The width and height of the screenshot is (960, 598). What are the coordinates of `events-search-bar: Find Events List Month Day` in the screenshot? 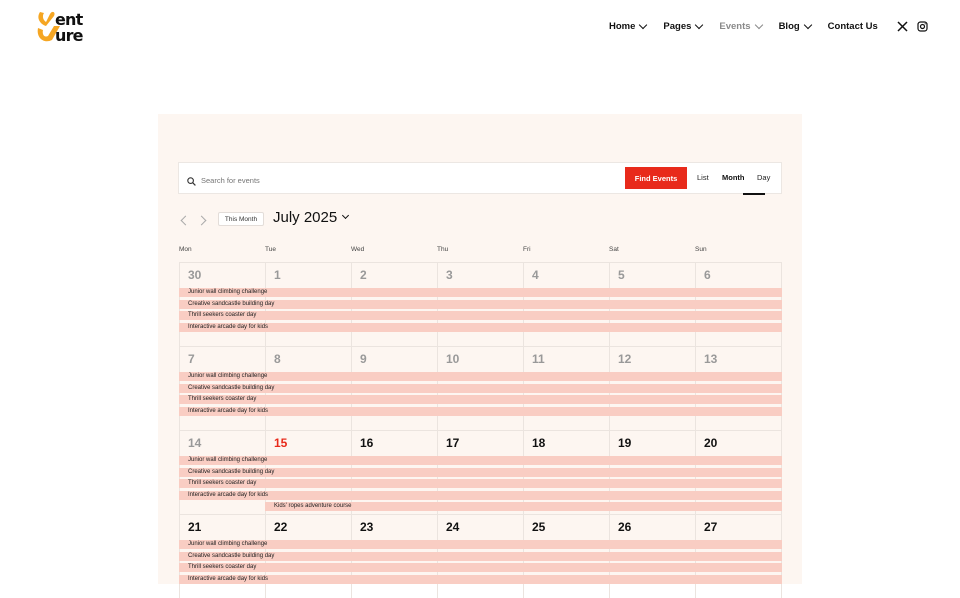 It's located at (480, 178).